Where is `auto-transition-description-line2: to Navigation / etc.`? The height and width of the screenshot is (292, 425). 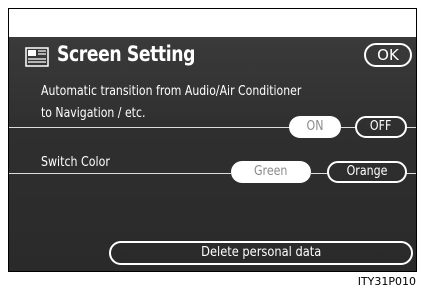
auto-transition-description-line2: to Navigation / etc. is located at coordinates (93, 113).